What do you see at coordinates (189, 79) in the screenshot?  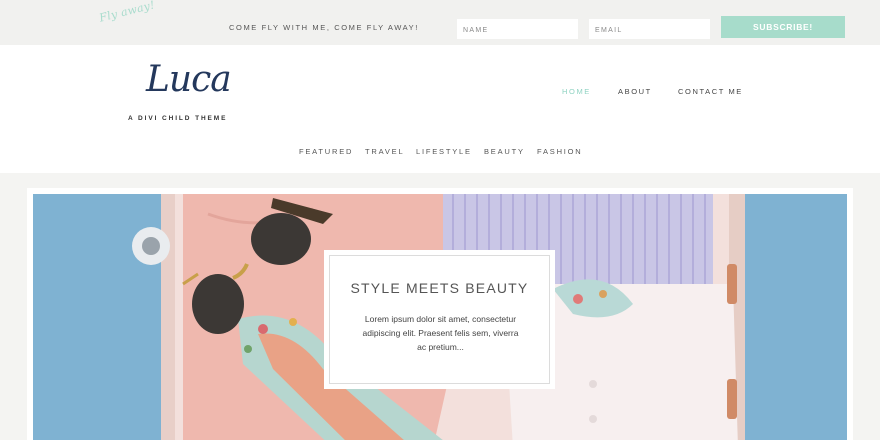 I see `site-logo: Luca` at bounding box center [189, 79].